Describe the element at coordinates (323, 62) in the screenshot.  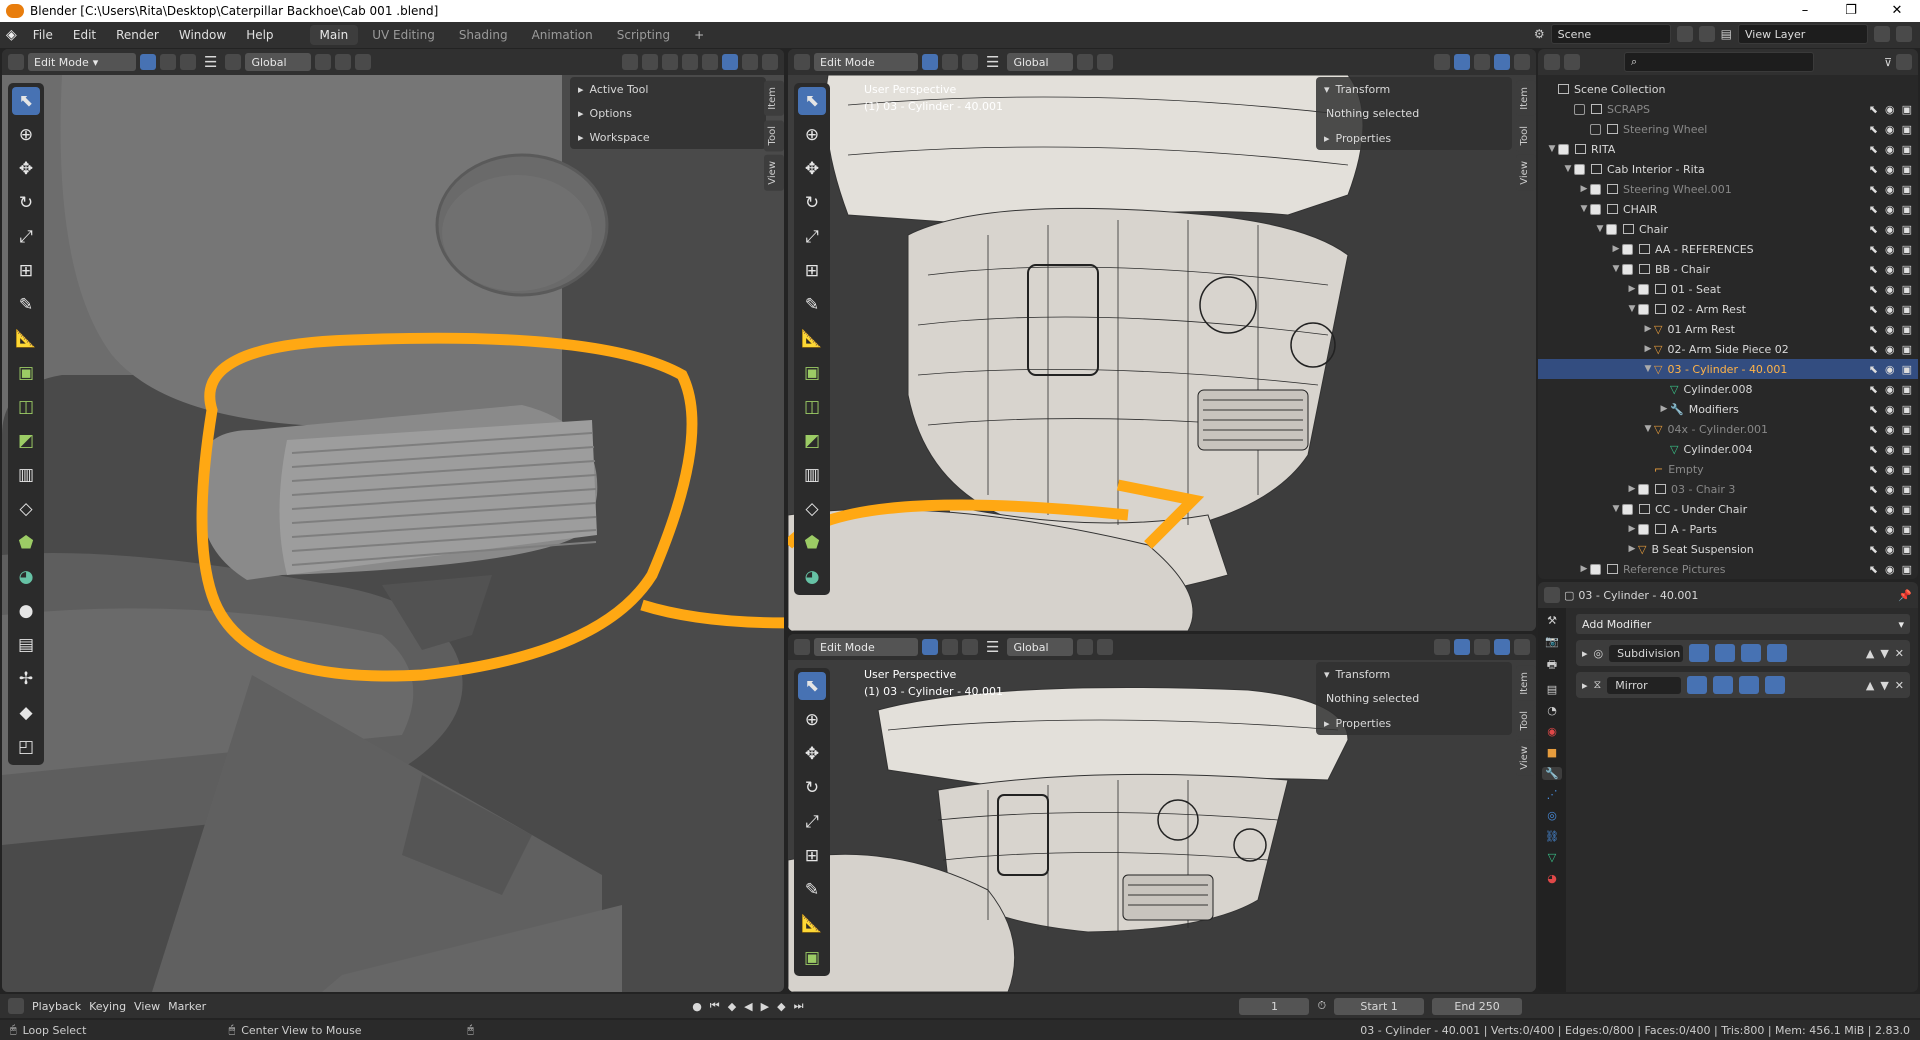
I see `pivot-icon` at that location.